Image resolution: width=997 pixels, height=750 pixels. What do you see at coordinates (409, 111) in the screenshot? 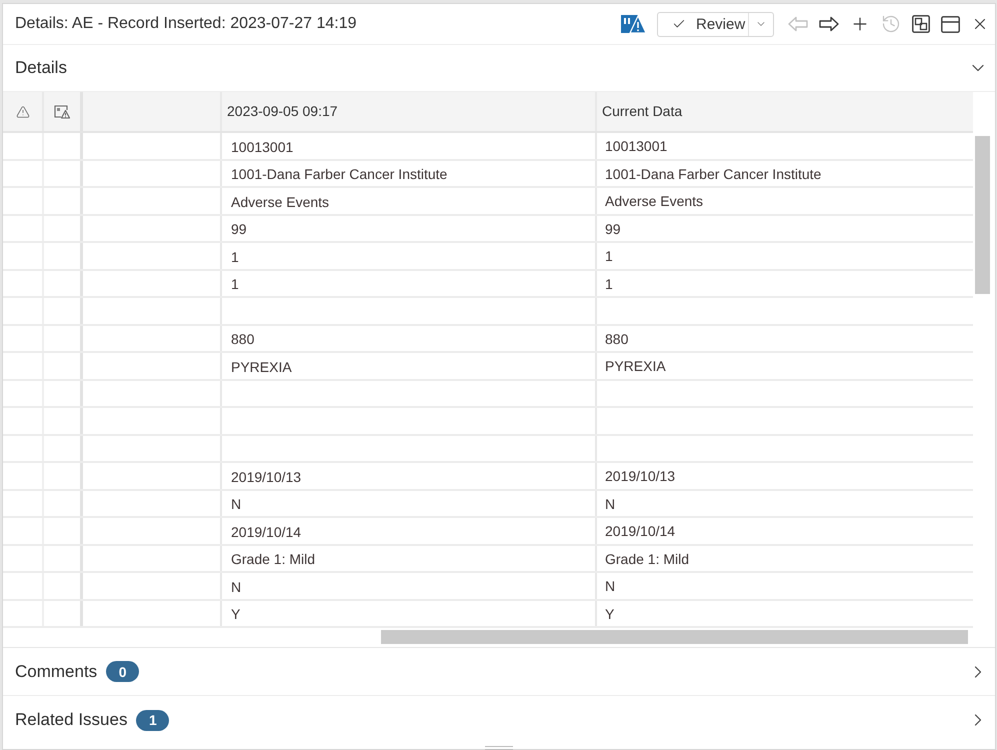
I see `column-header: 2023-09-05 09:17` at bounding box center [409, 111].